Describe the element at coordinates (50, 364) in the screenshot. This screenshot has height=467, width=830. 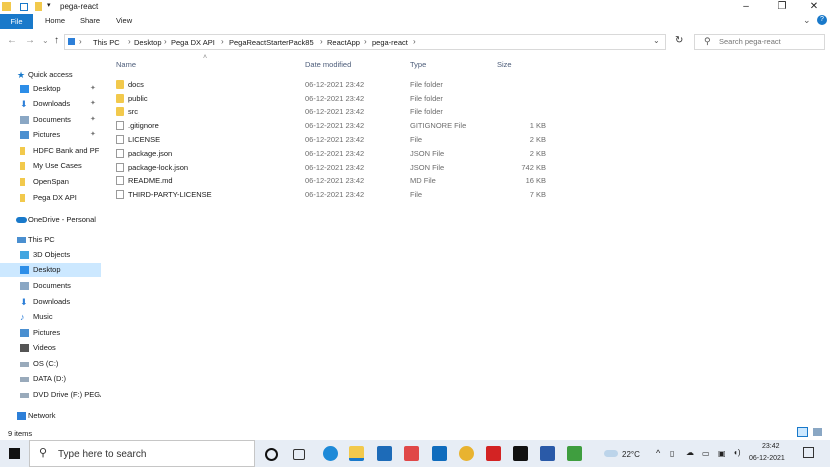
I see `nav-pc-os-c: OS (C:)` at that location.